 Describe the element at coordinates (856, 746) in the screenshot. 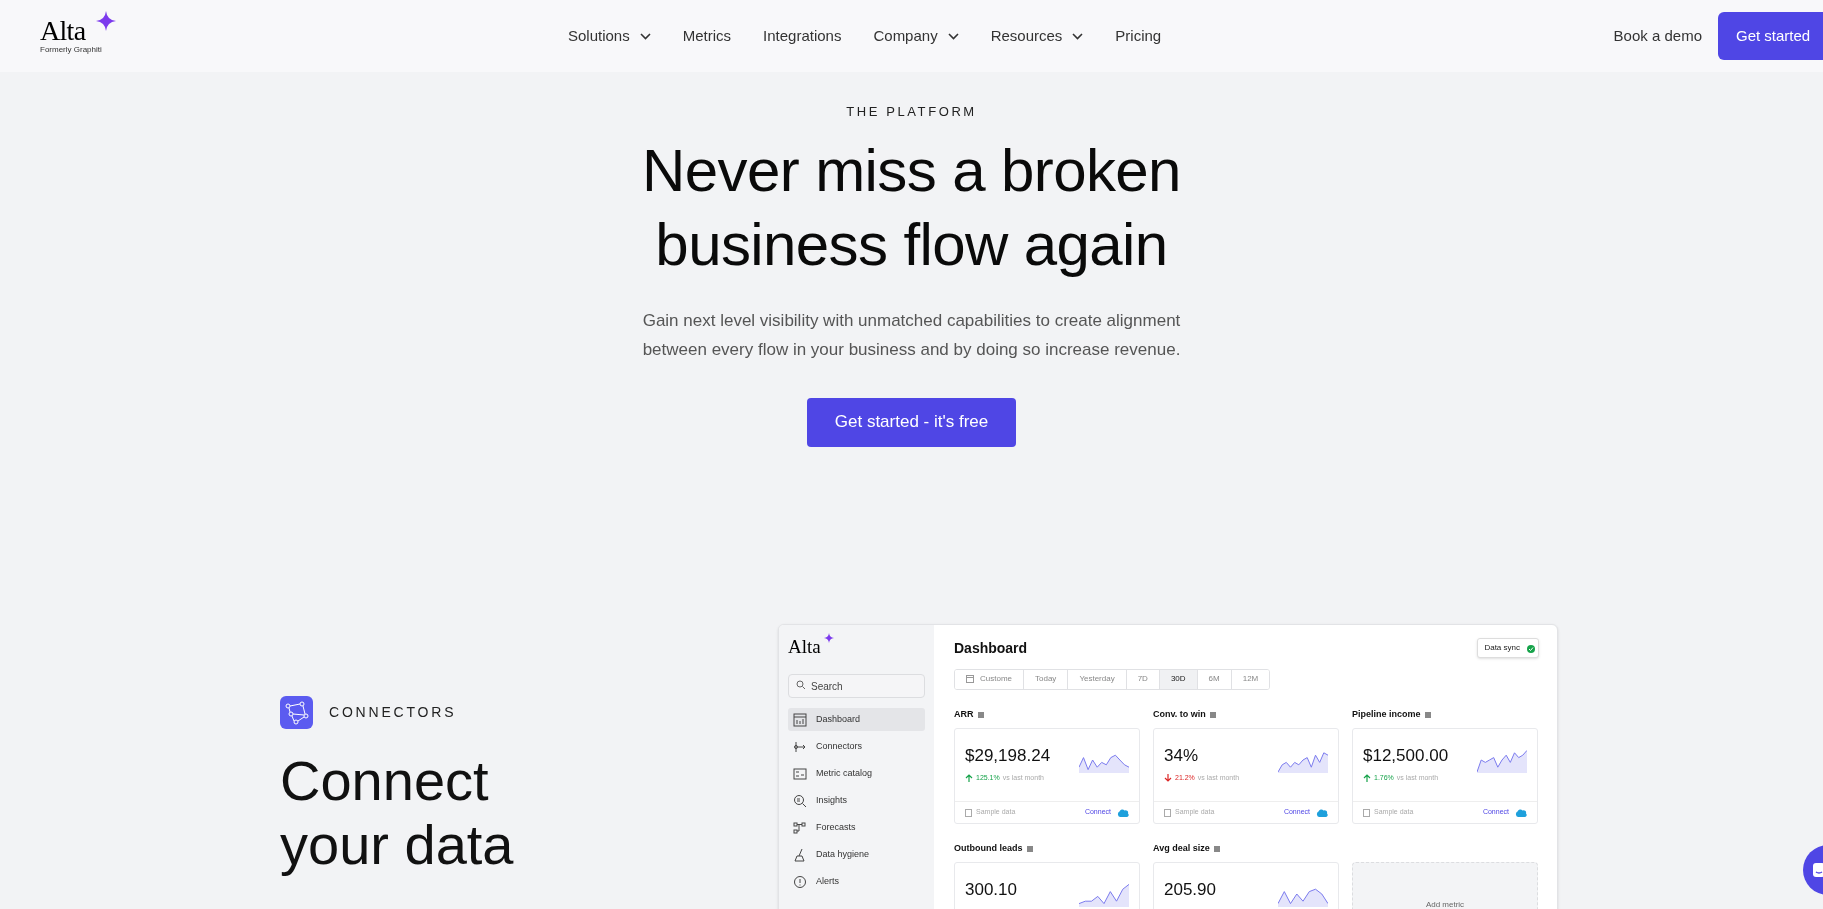

I see `sidebar-item: Connectors` at that location.